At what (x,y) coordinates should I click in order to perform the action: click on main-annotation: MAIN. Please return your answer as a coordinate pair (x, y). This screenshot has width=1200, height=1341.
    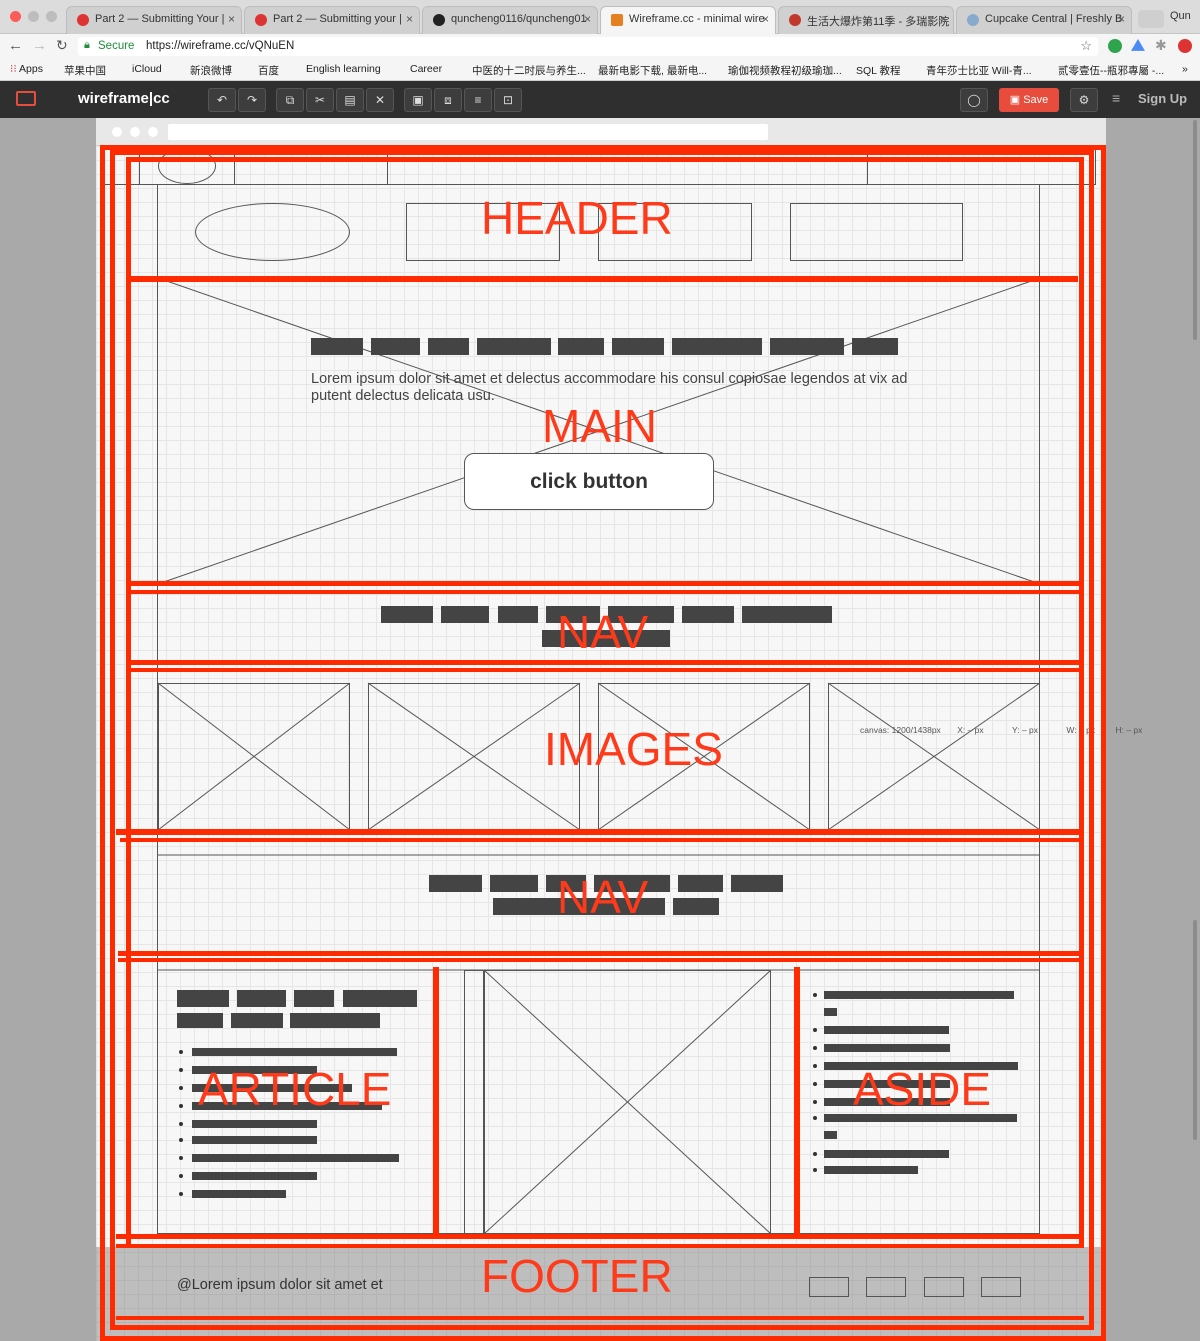
    Looking at the image, I should click on (599, 426).